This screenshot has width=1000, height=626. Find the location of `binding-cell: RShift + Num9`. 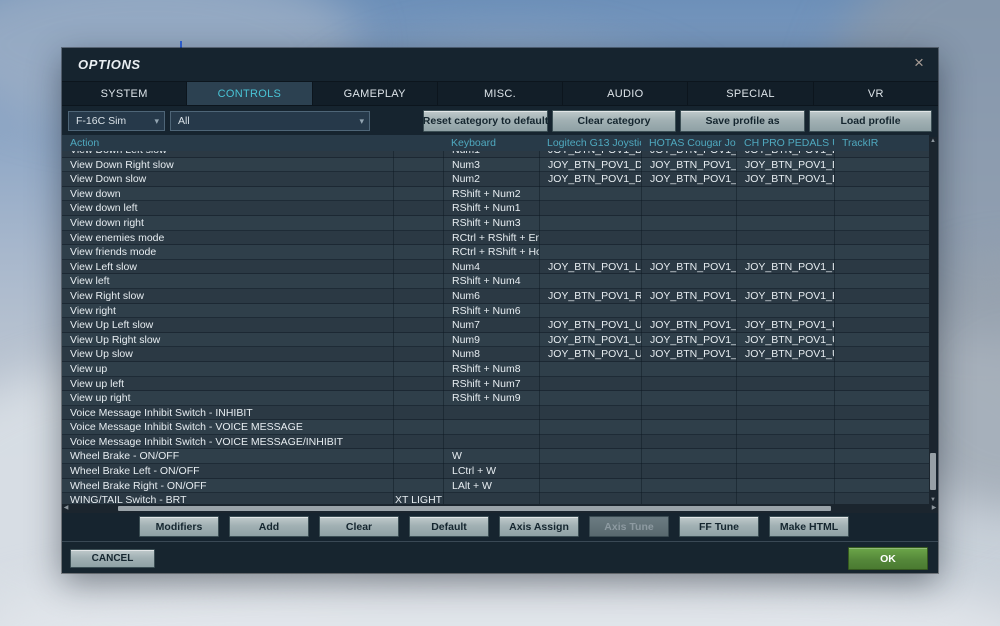

binding-cell: RShift + Num9 is located at coordinates (491, 398).